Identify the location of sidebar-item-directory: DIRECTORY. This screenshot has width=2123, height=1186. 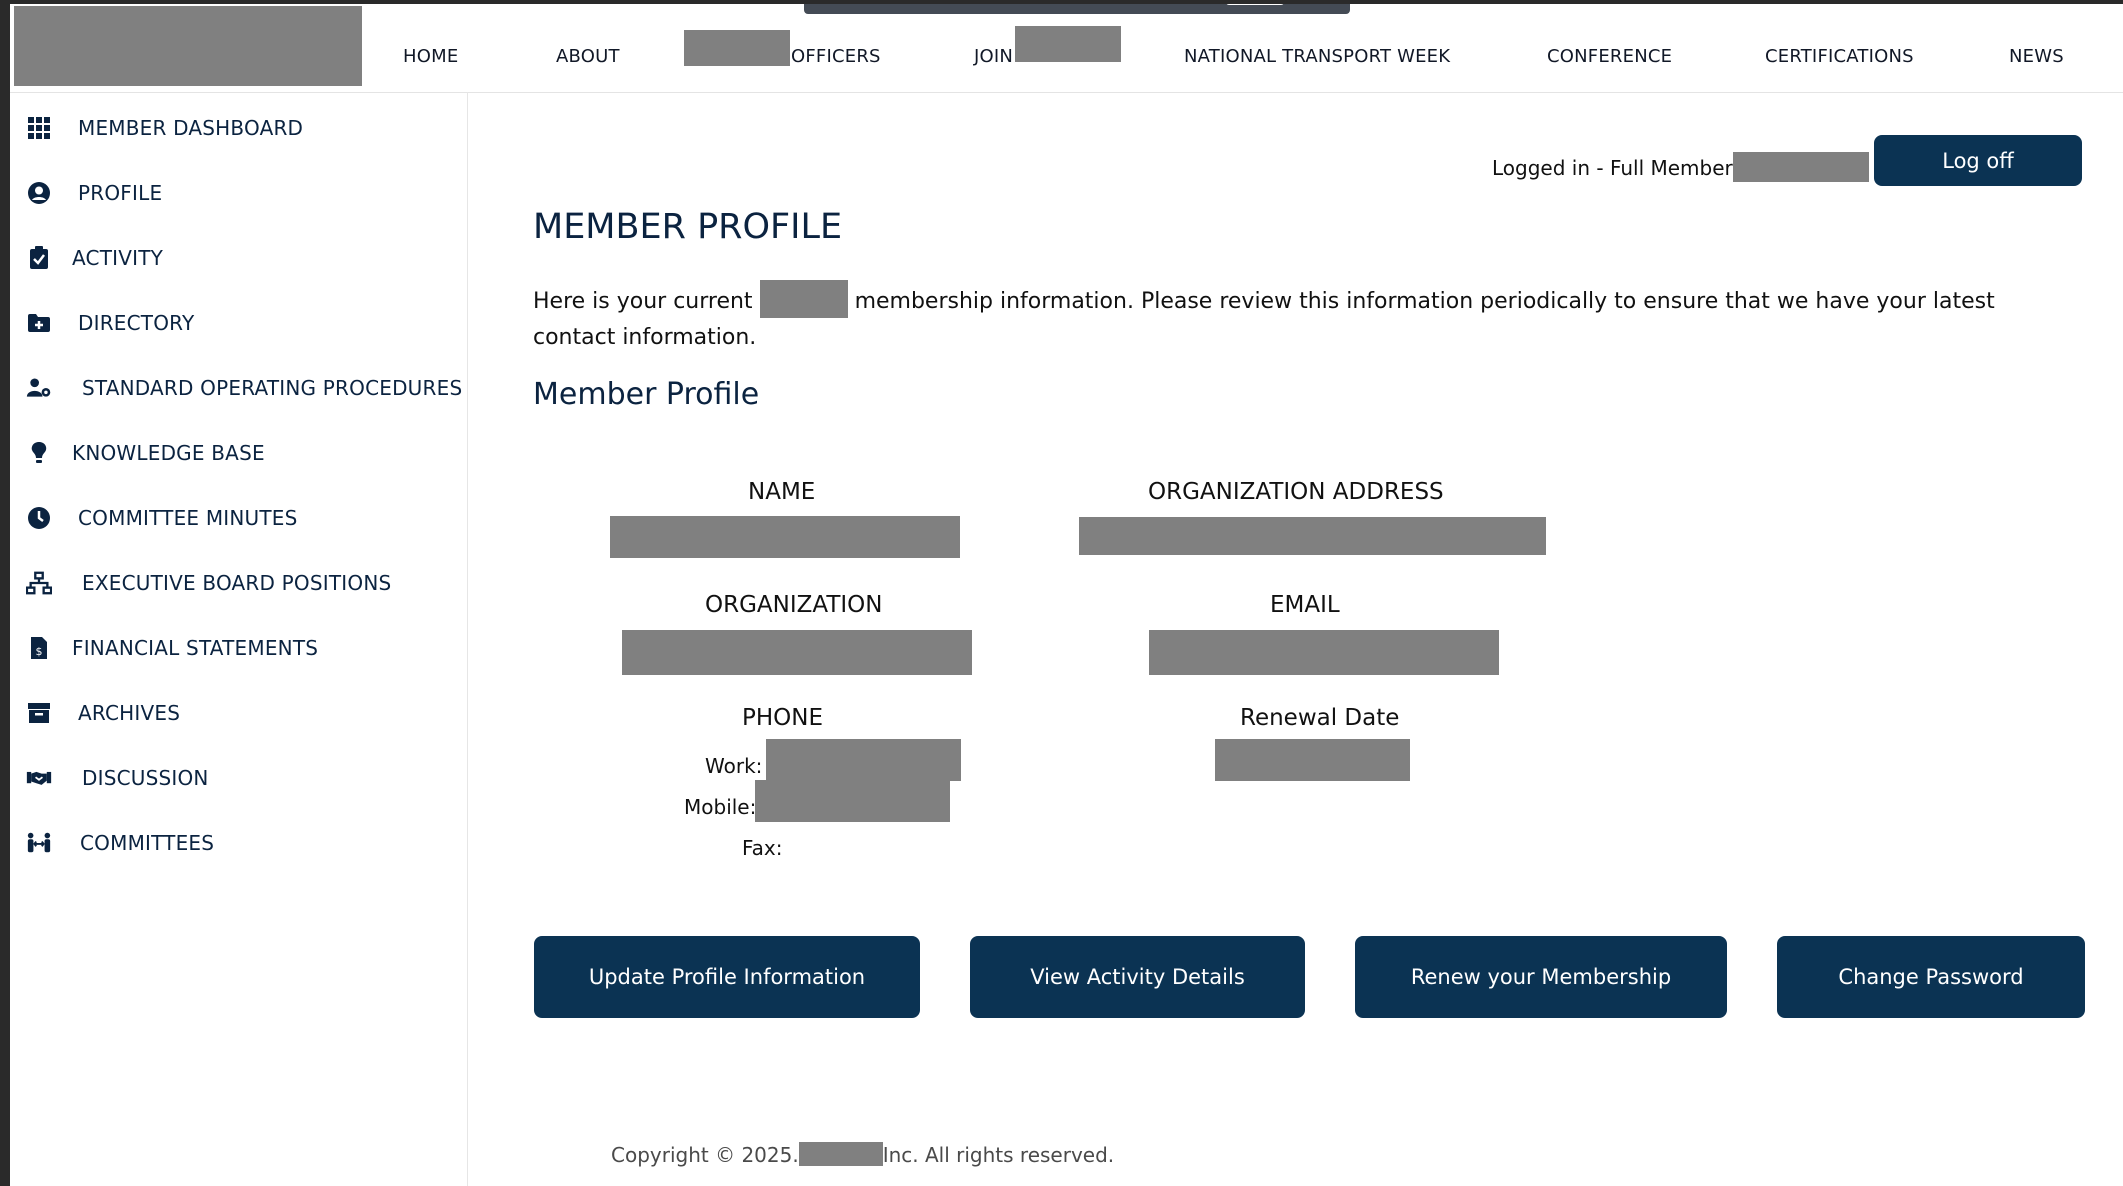
(110, 323).